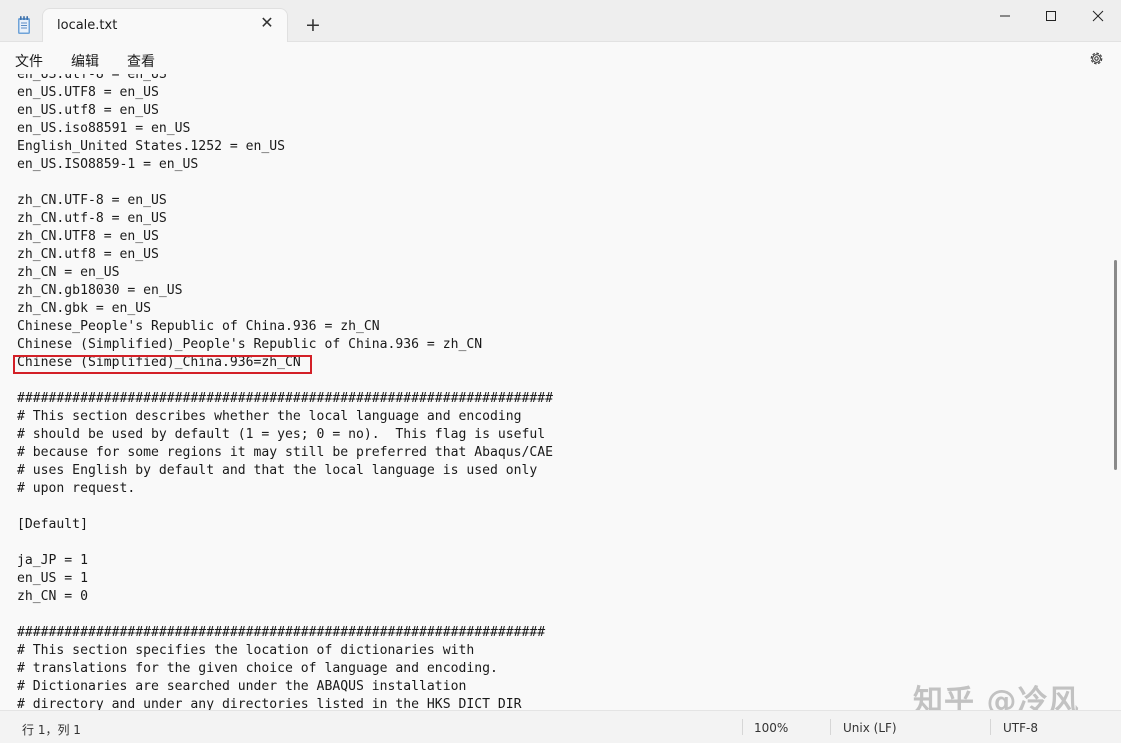 The image size is (1121, 743). I want to click on text-line: zh_CN.utf-8 = en_US, so click(285, 219).